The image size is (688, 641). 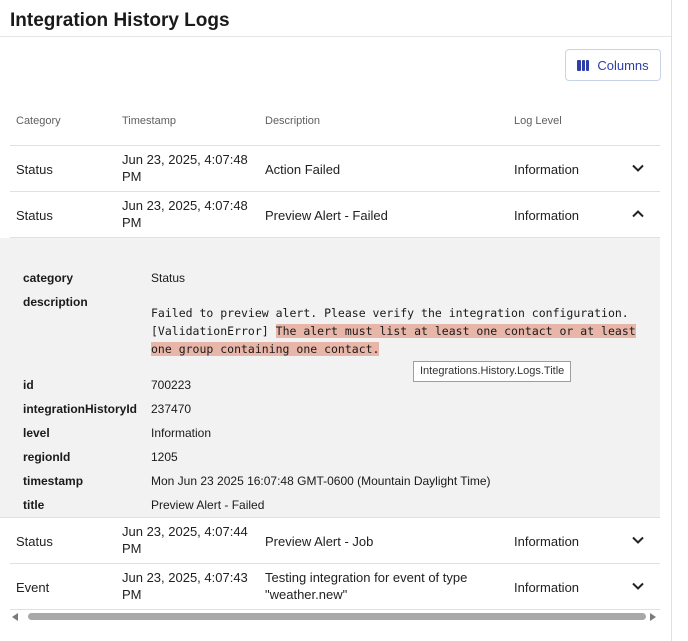 I want to click on horizontal-scrollbar, so click(x=334, y=617).